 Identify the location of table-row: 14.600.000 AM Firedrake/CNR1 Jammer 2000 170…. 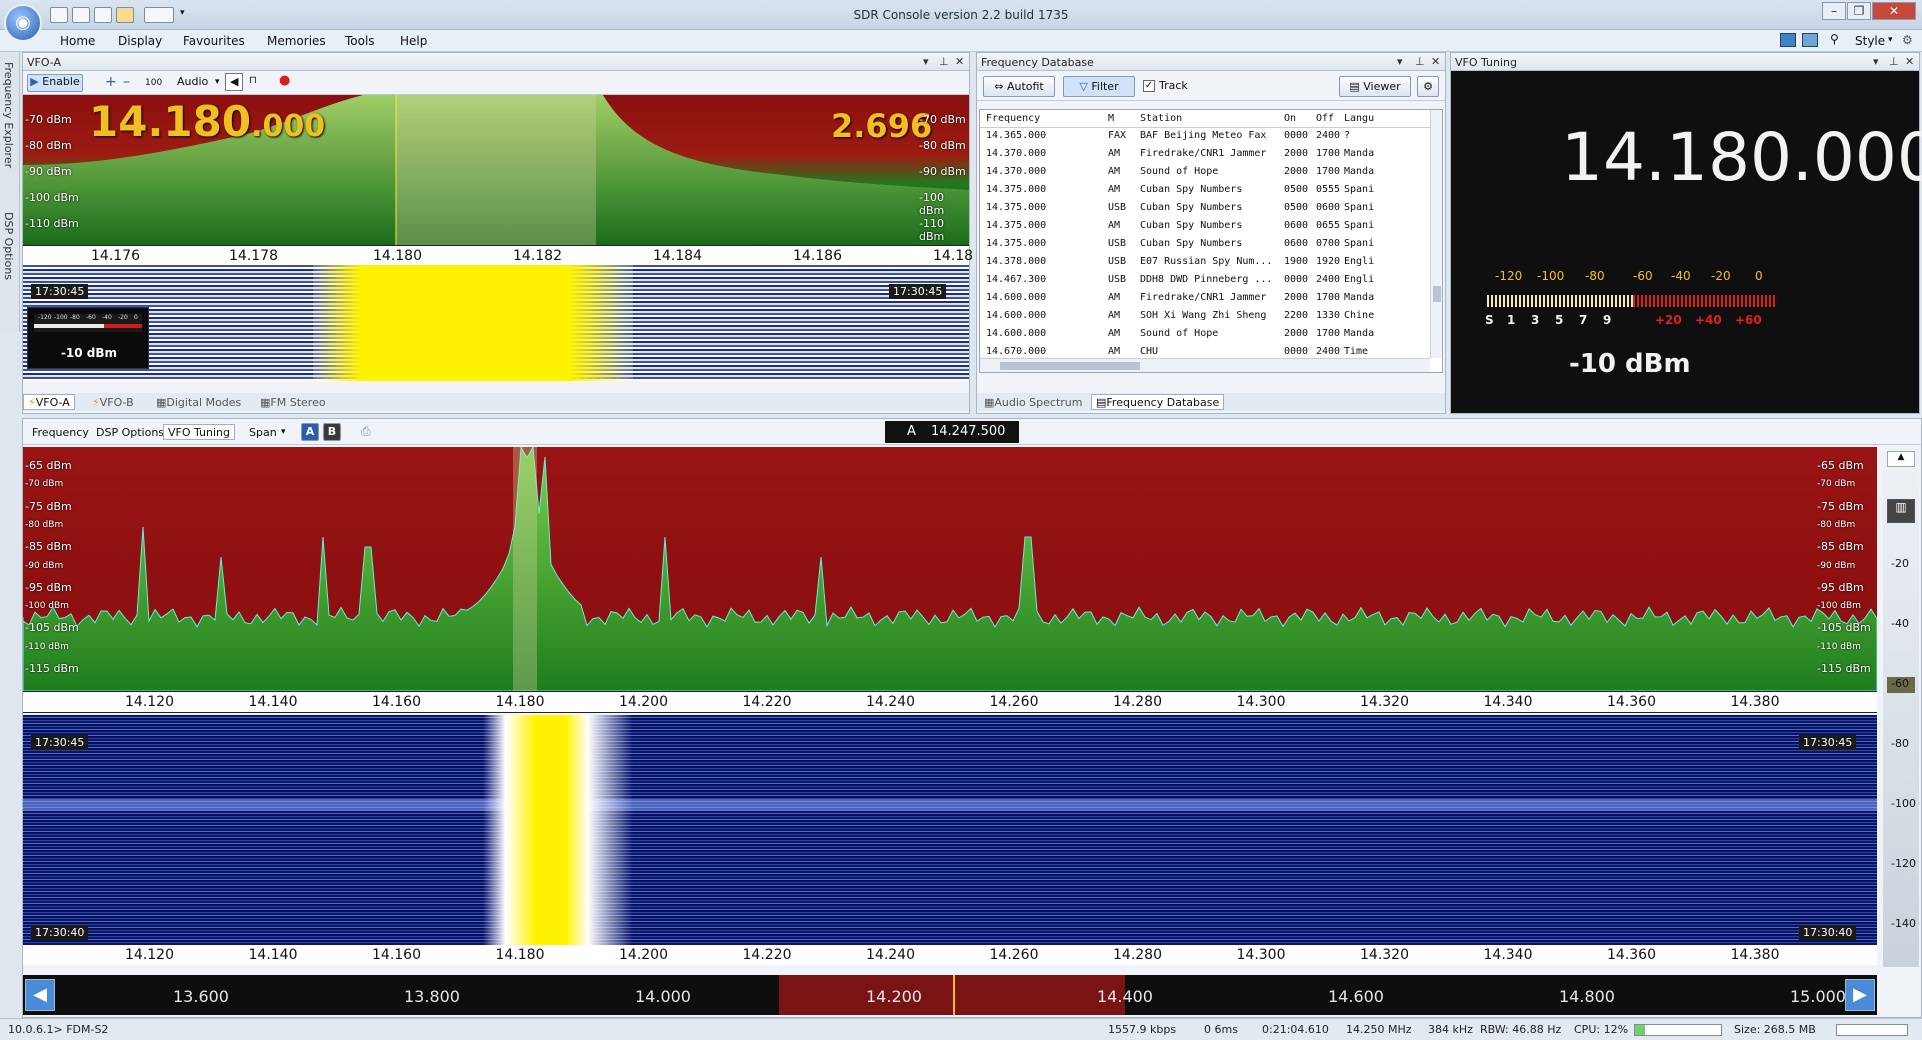
(1177, 299).